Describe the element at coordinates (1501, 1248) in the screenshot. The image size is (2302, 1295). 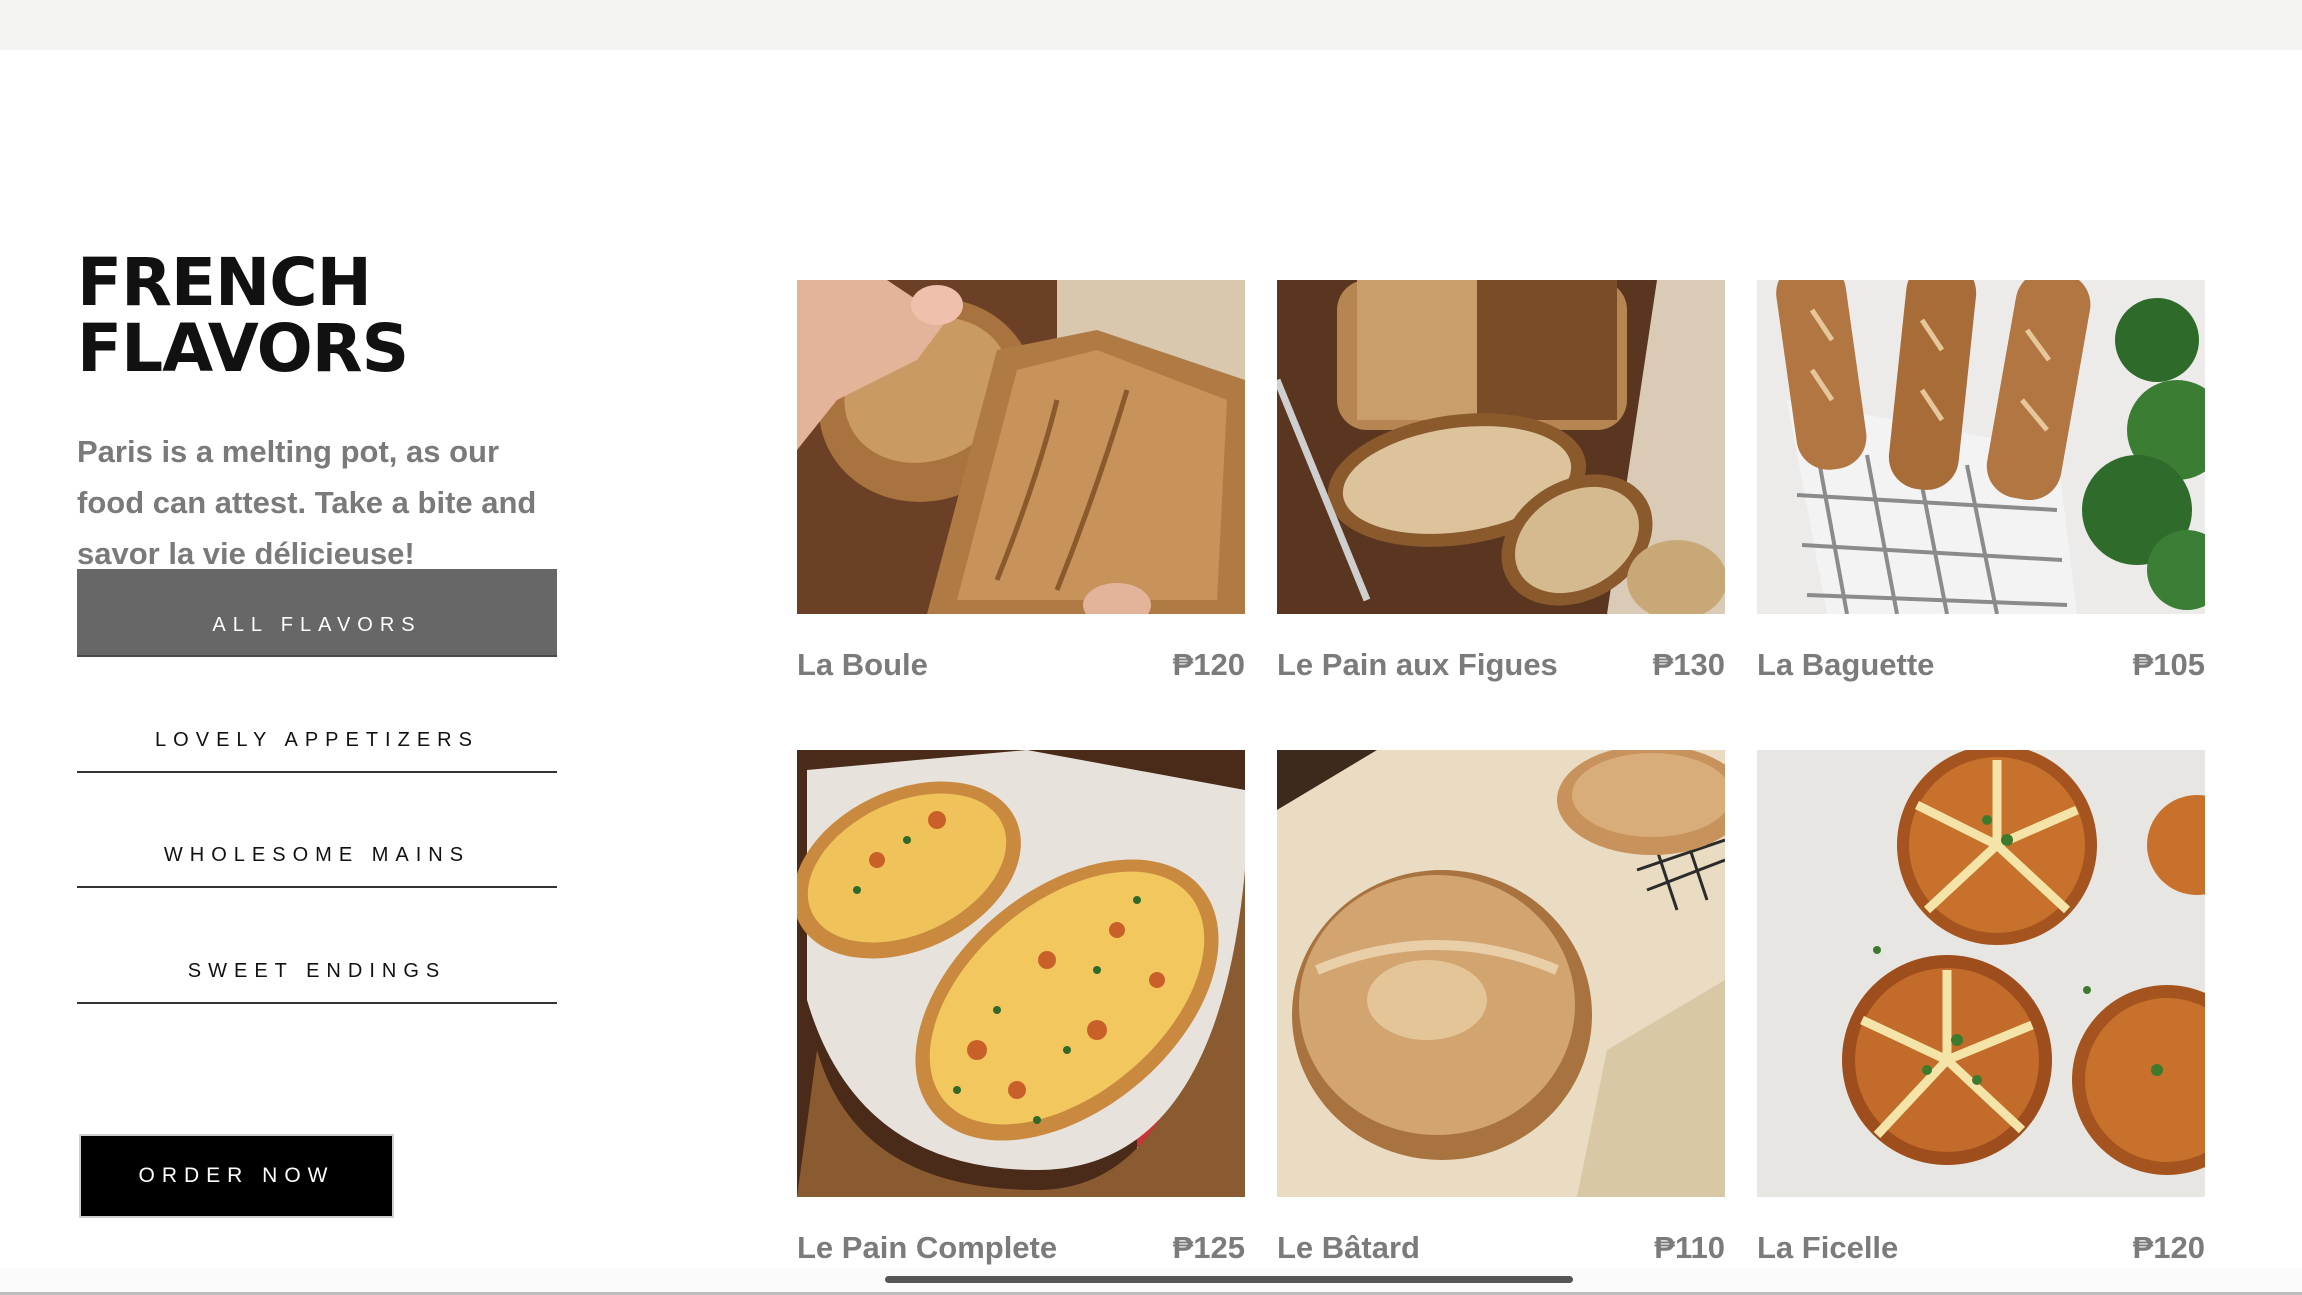
I see `product-meta: Le Bâtard ₱110` at that location.